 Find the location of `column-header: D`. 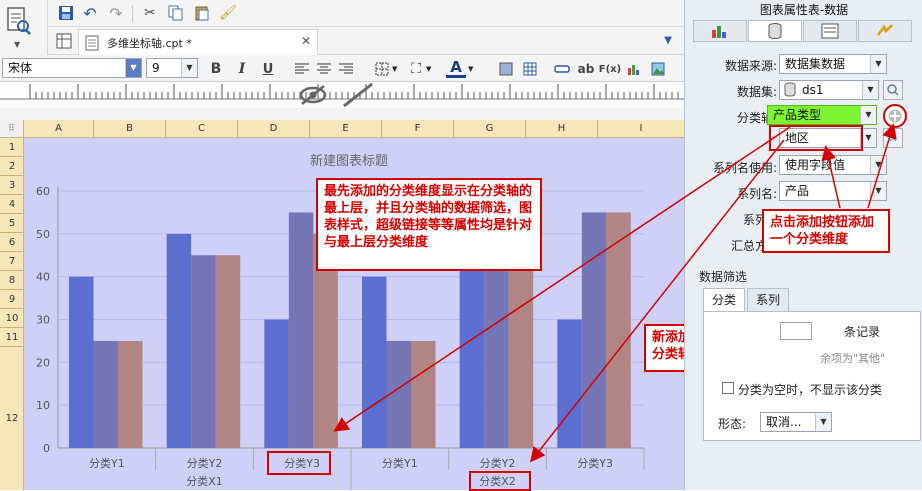

column-header: D is located at coordinates (274, 129).